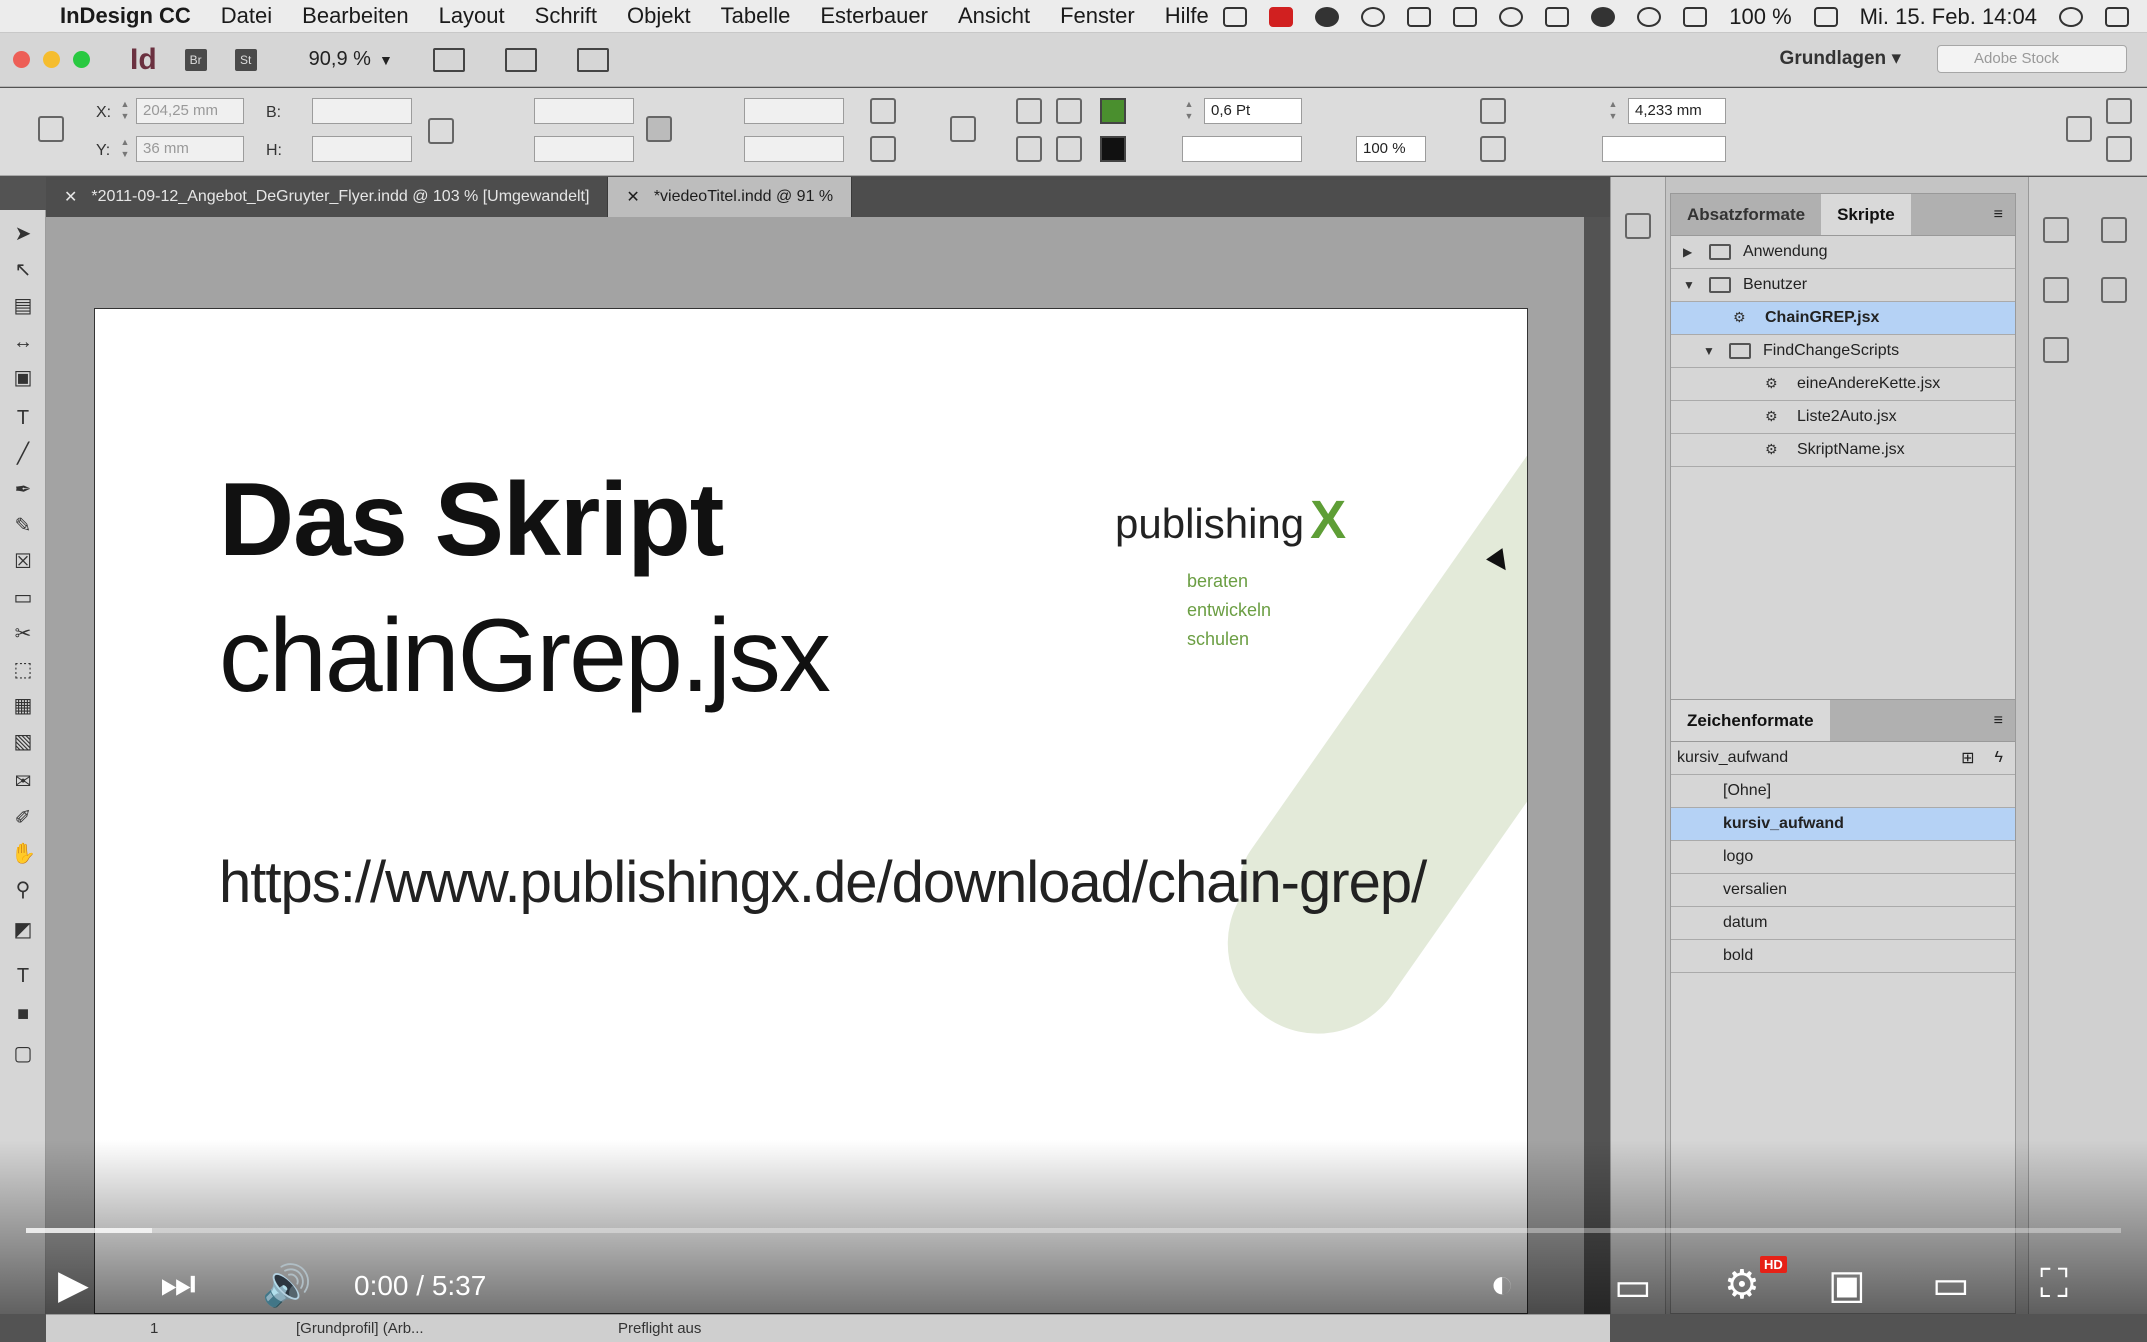 The height and width of the screenshot is (1342, 2147). I want to click on notification-center-icon, so click(2117, 16).